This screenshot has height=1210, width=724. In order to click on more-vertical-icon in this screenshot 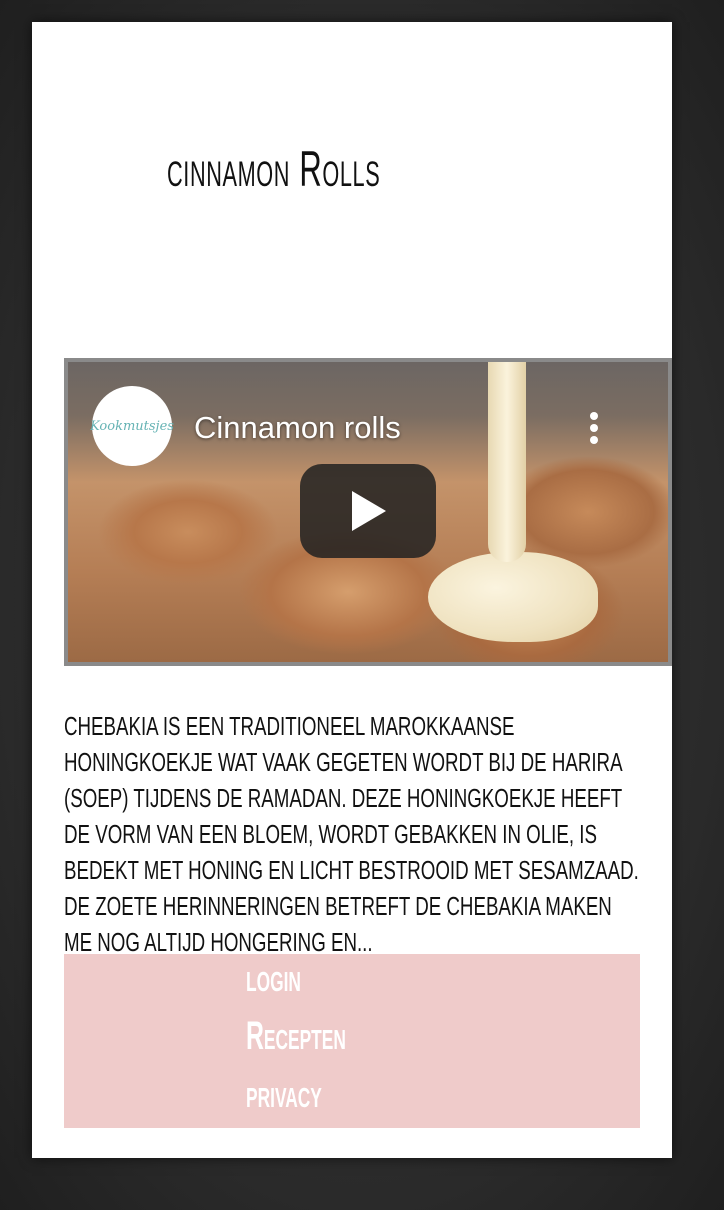, I will do `click(594, 428)`.